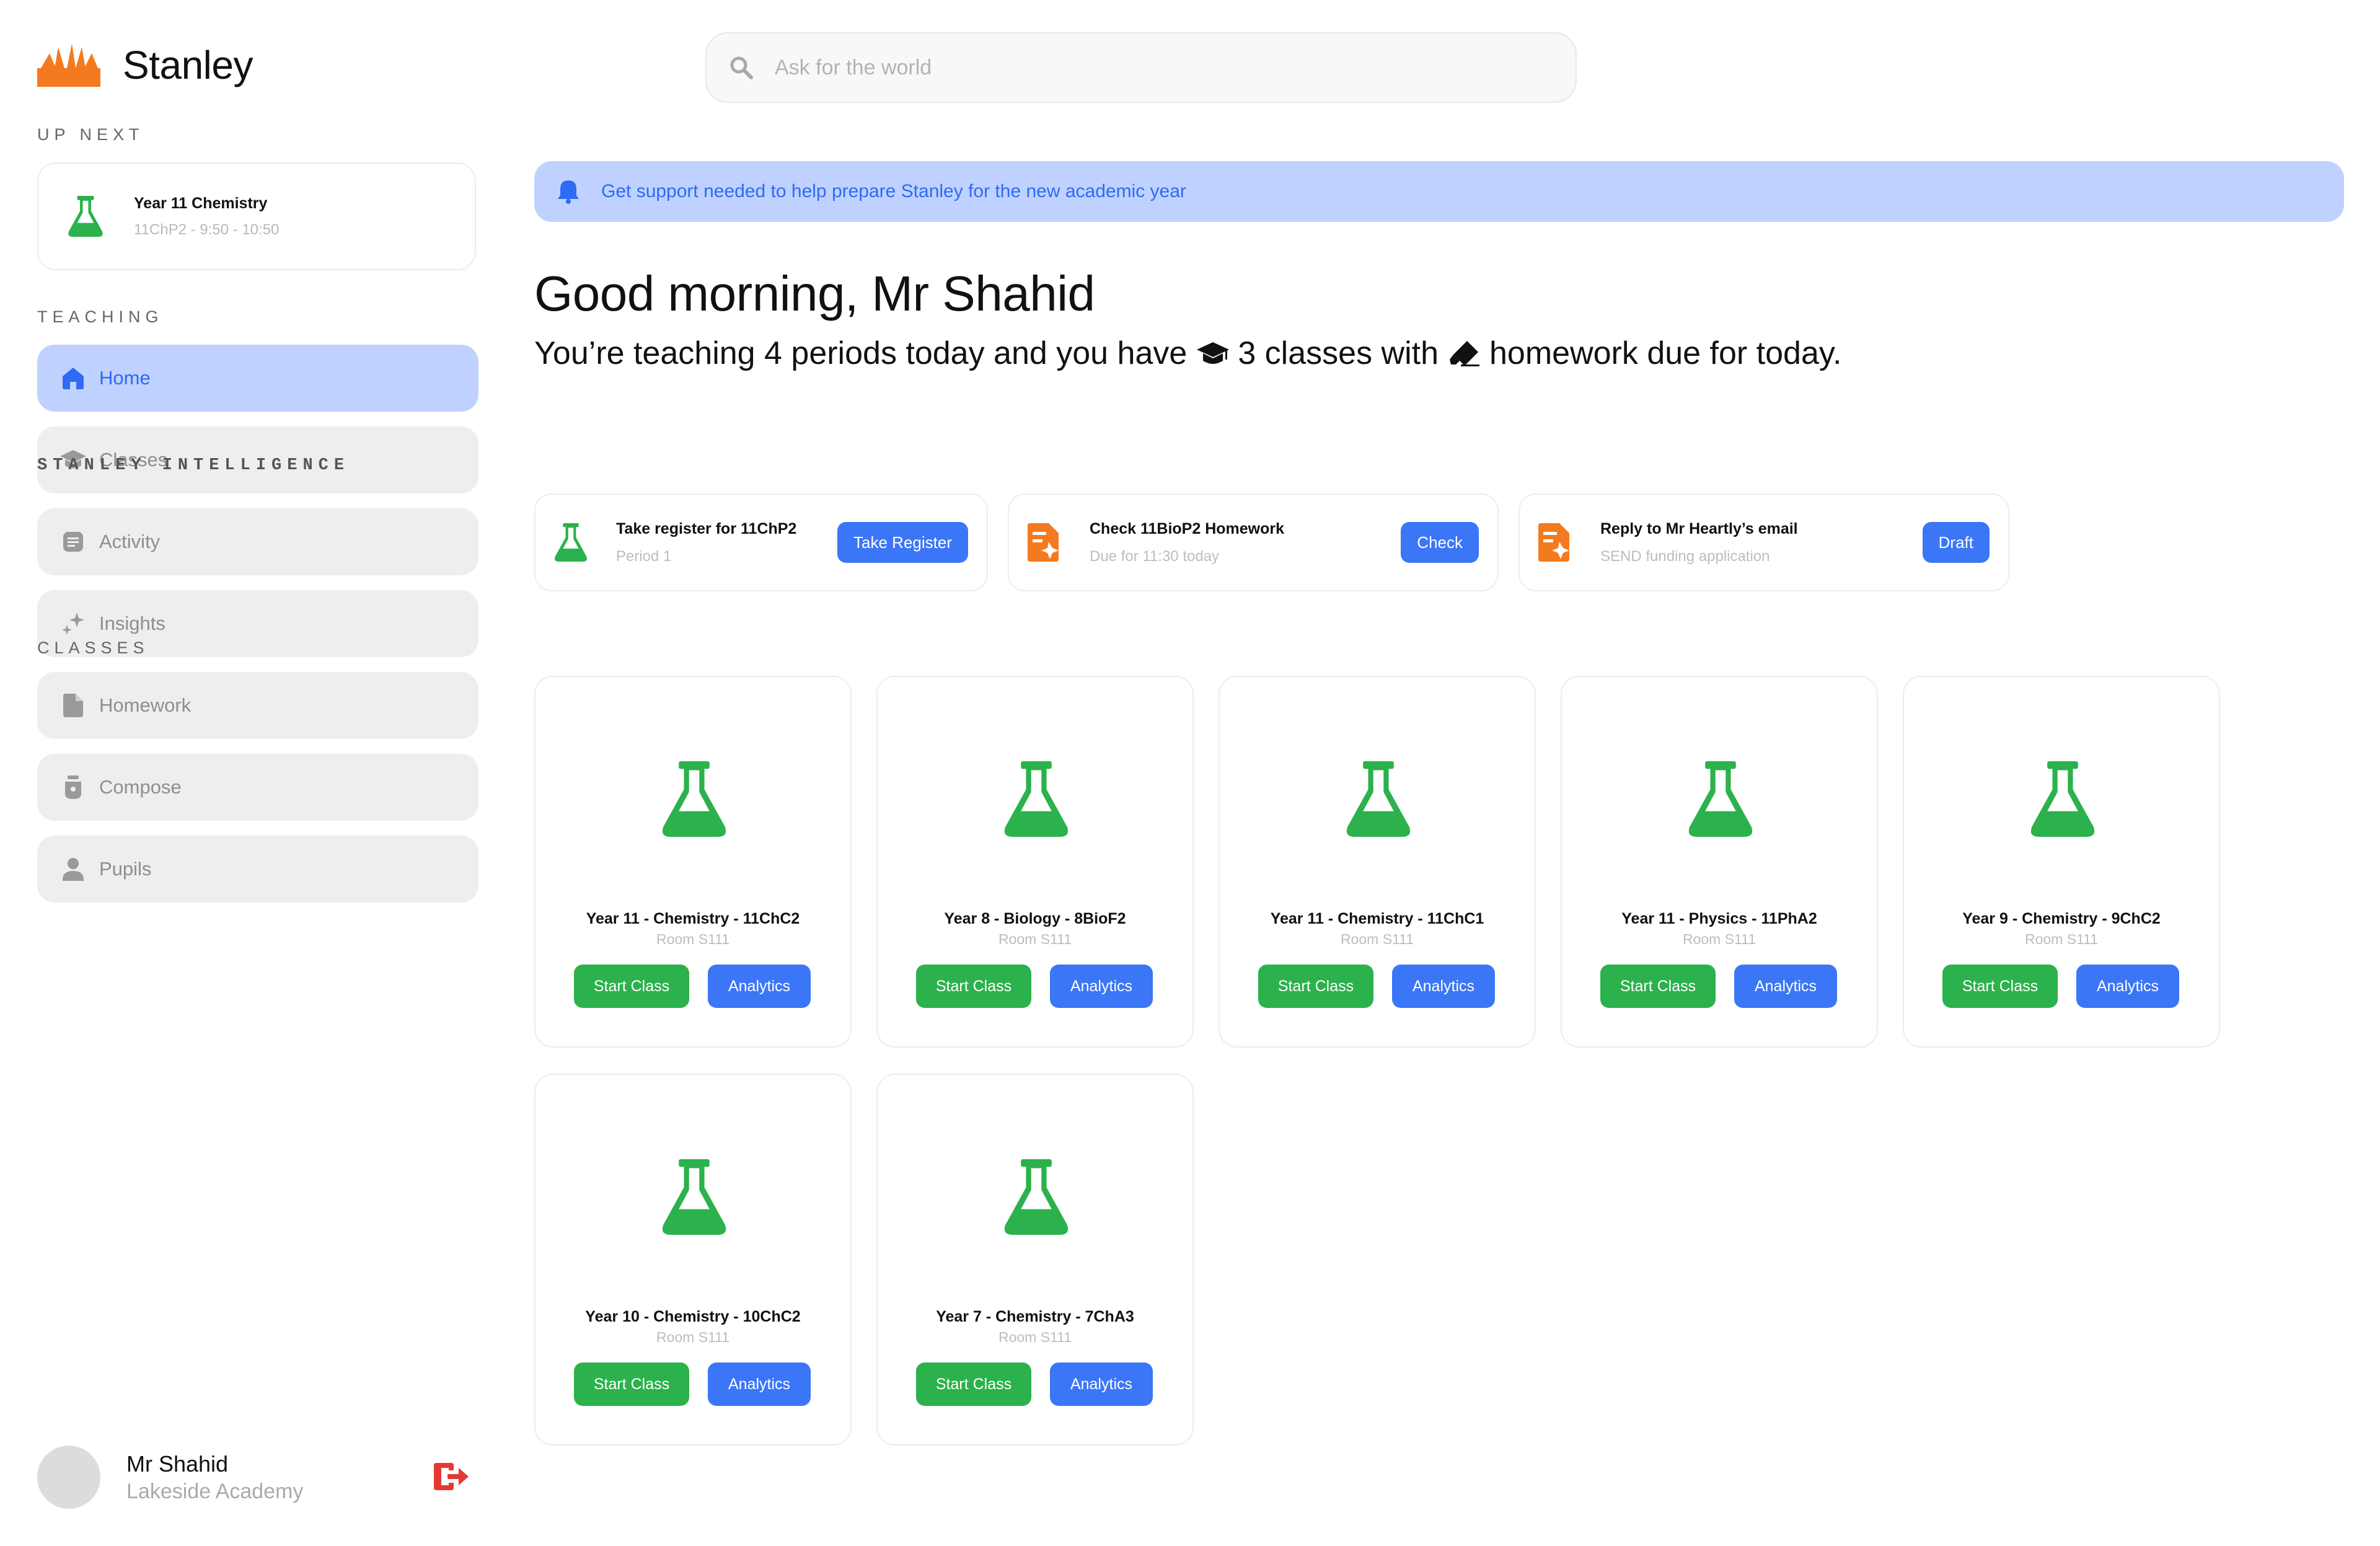 This screenshot has width=2380, height=1546. What do you see at coordinates (1665, 353) in the screenshot?
I see `summary-text-3: homework due for today.` at bounding box center [1665, 353].